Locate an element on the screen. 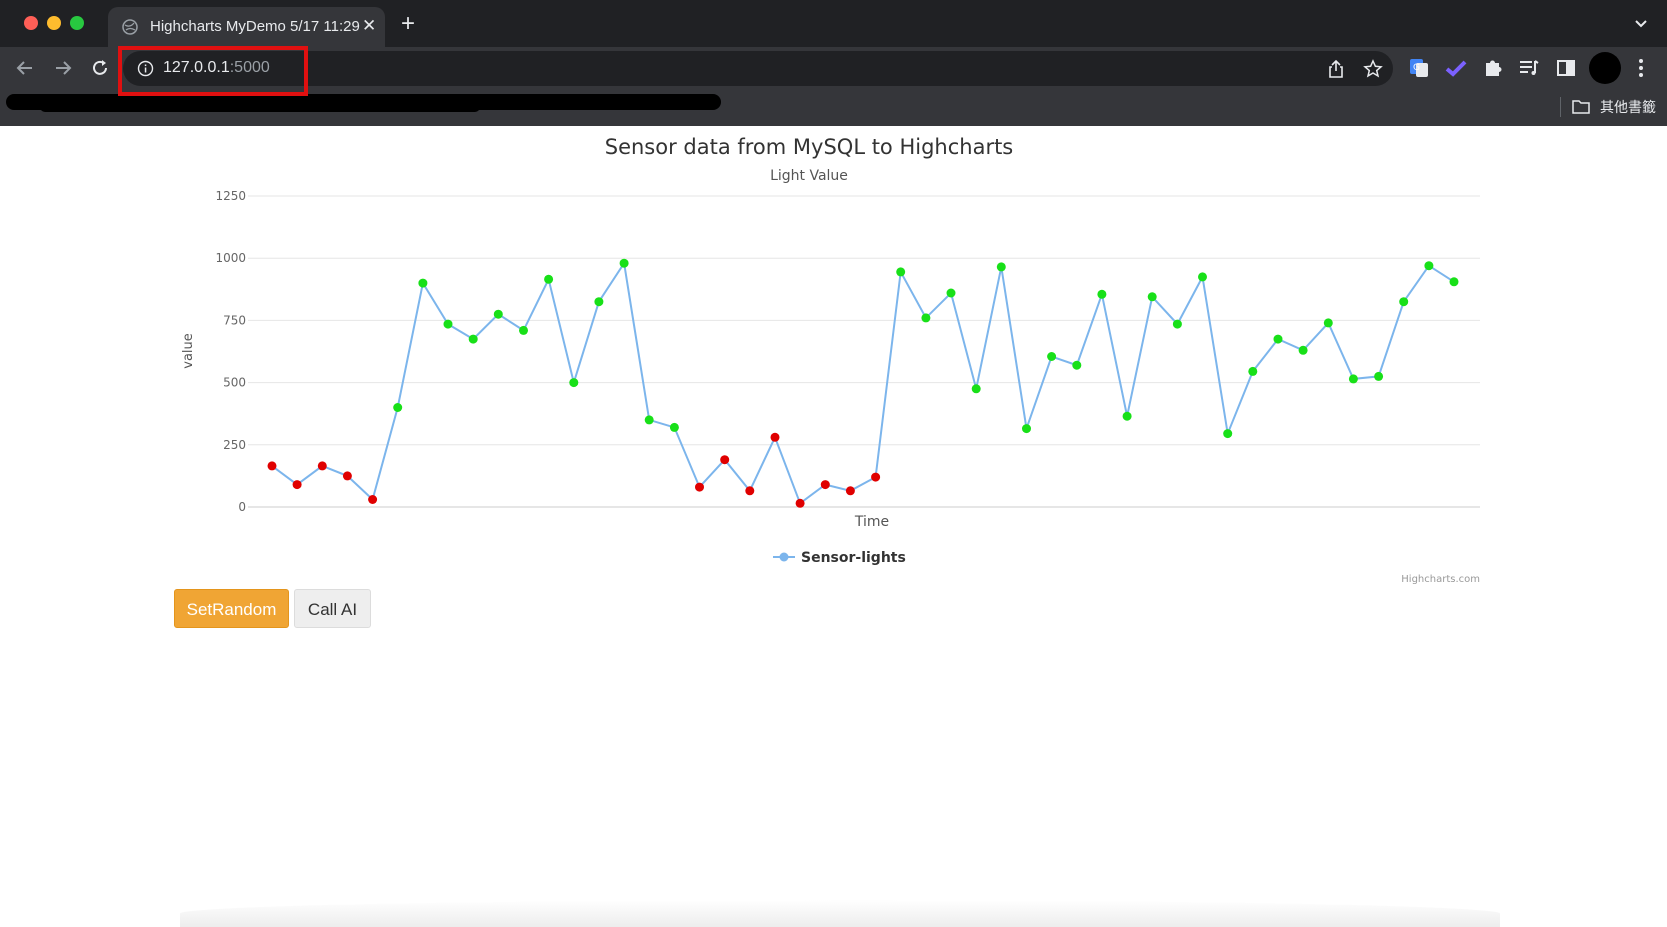 The height and width of the screenshot is (927, 1667). checkmark-extension-icon is located at coordinates (1456, 68).